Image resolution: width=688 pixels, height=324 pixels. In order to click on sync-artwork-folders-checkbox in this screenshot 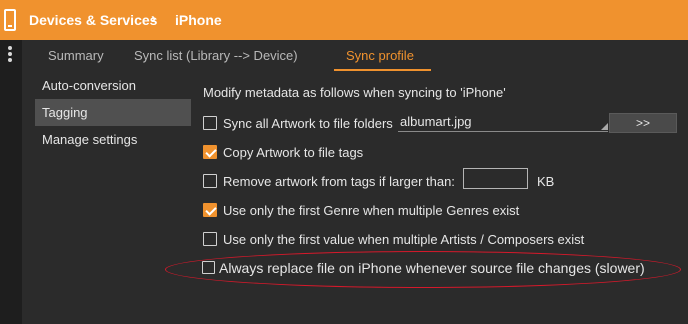, I will do `click(210, 123)`.